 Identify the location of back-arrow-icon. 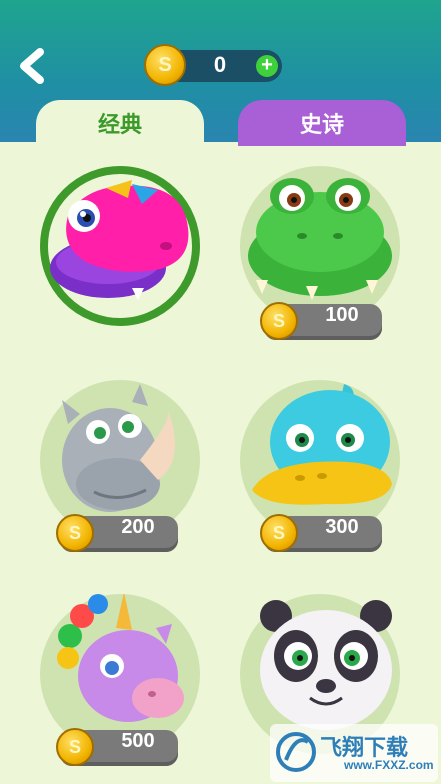
(33, 66).